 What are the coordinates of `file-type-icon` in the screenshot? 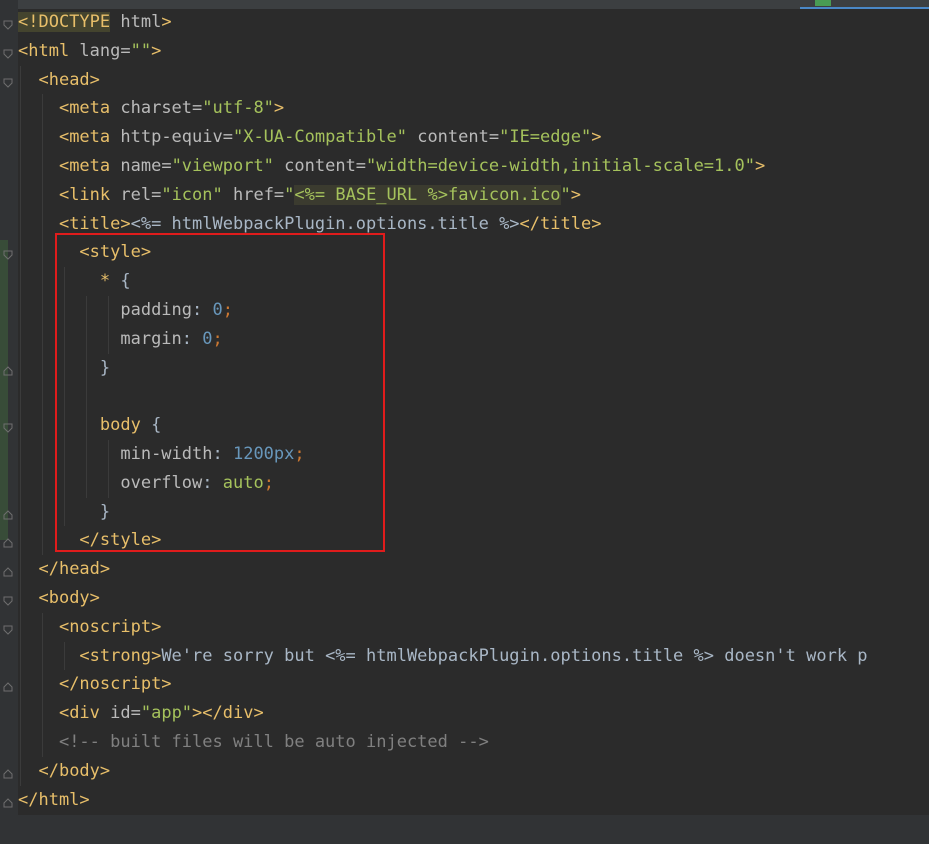 It's located at (823, 3).